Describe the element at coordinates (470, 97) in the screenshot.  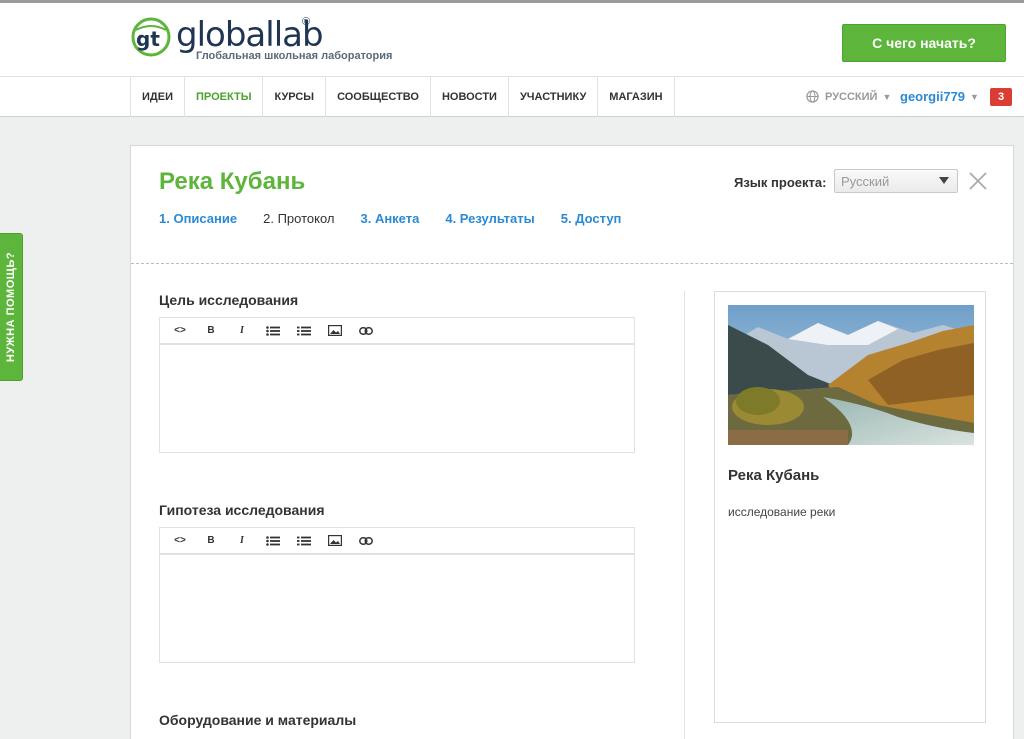
I see `nav-item-news: НОВОСТИ` at that location.